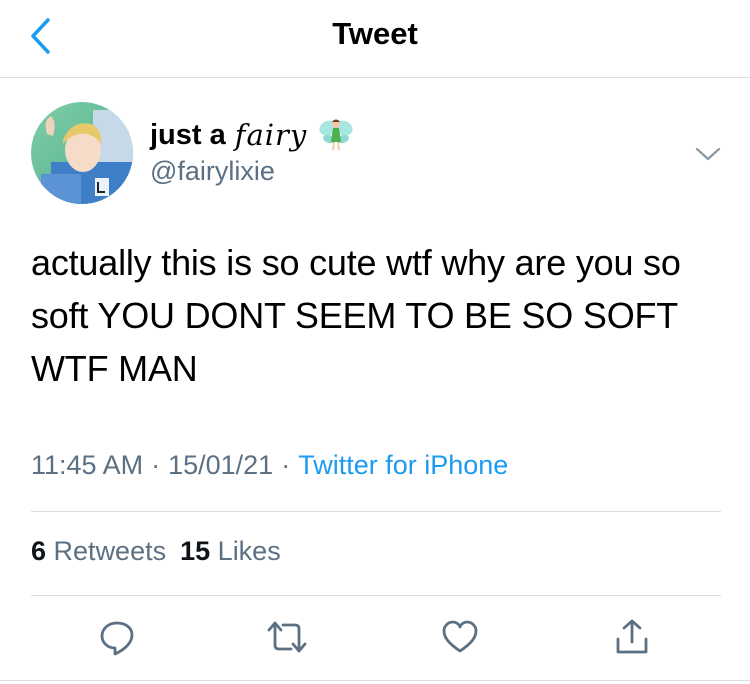  I want to click on likes-count: 15, so click(195, 551).